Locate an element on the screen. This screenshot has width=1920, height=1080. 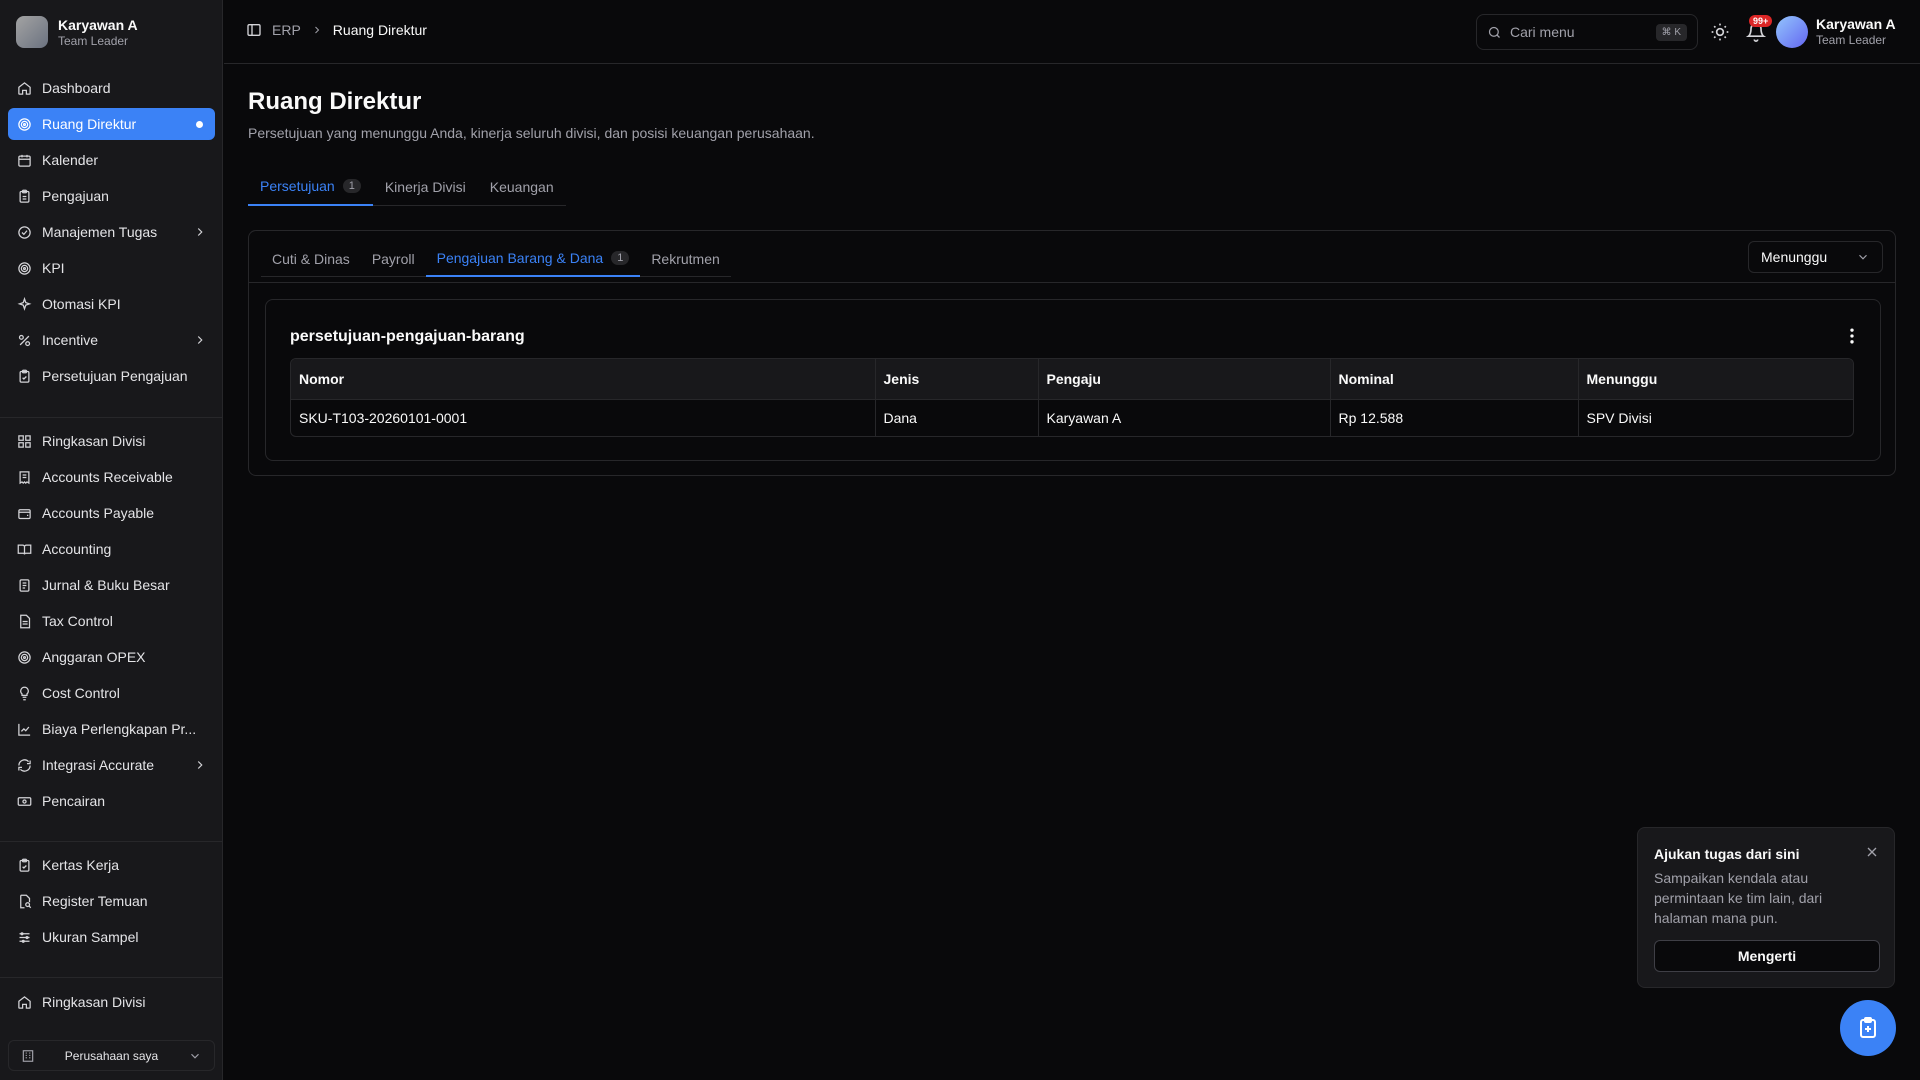
sidebar-item-kertas-kerja: Kertas Kerja is located at coordinates (111, 865).